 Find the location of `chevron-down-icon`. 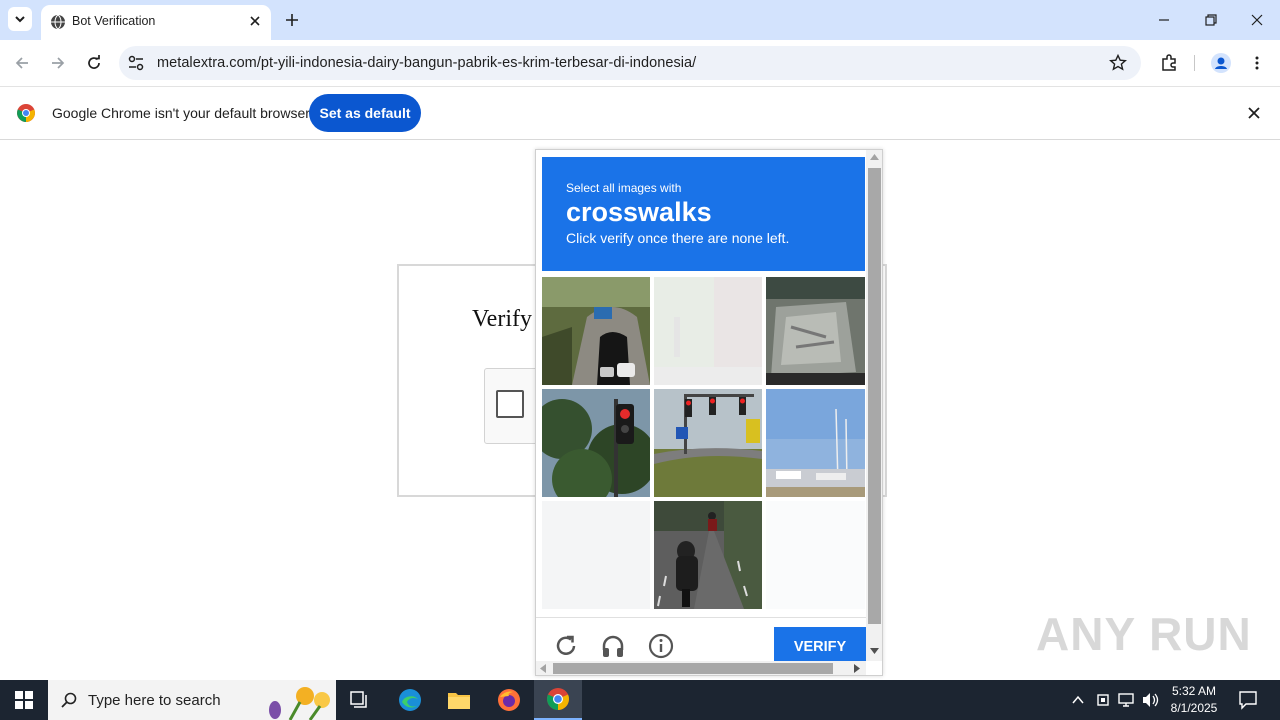

chevron-down-icon is located at coordinates (20, 19).